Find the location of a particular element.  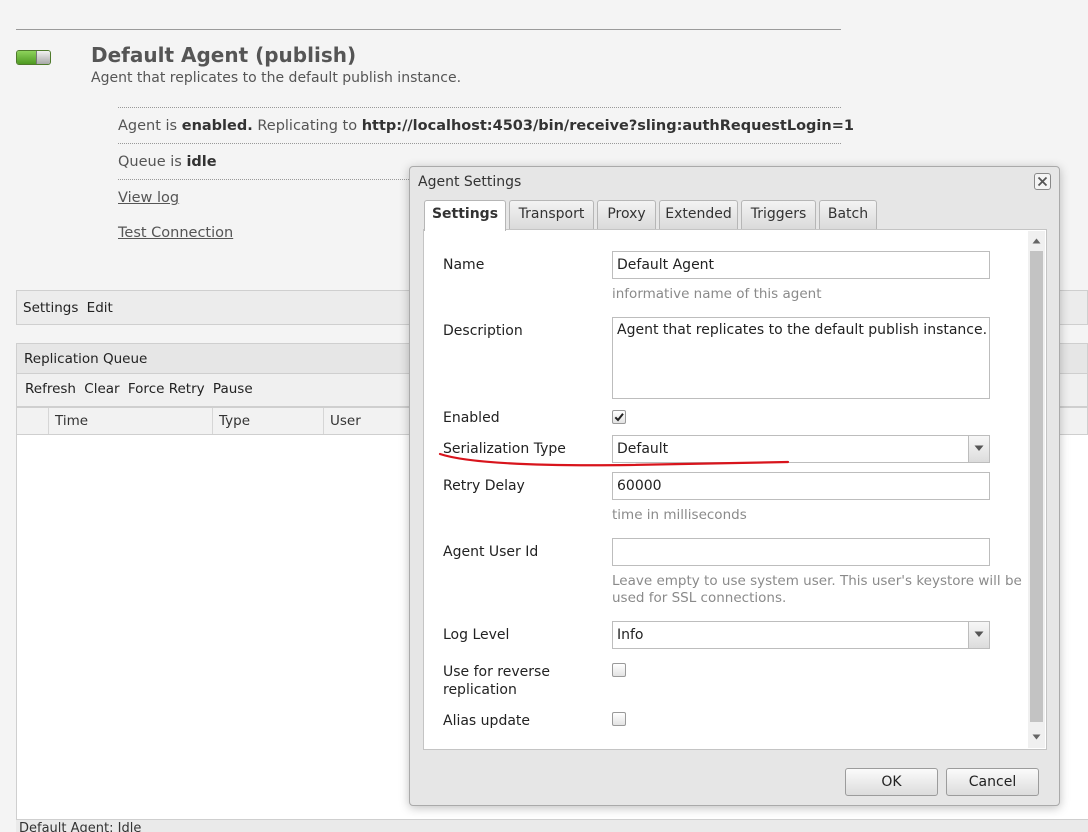

agent-user-id-label: Agent User Id is located at coordinates (491, 552).